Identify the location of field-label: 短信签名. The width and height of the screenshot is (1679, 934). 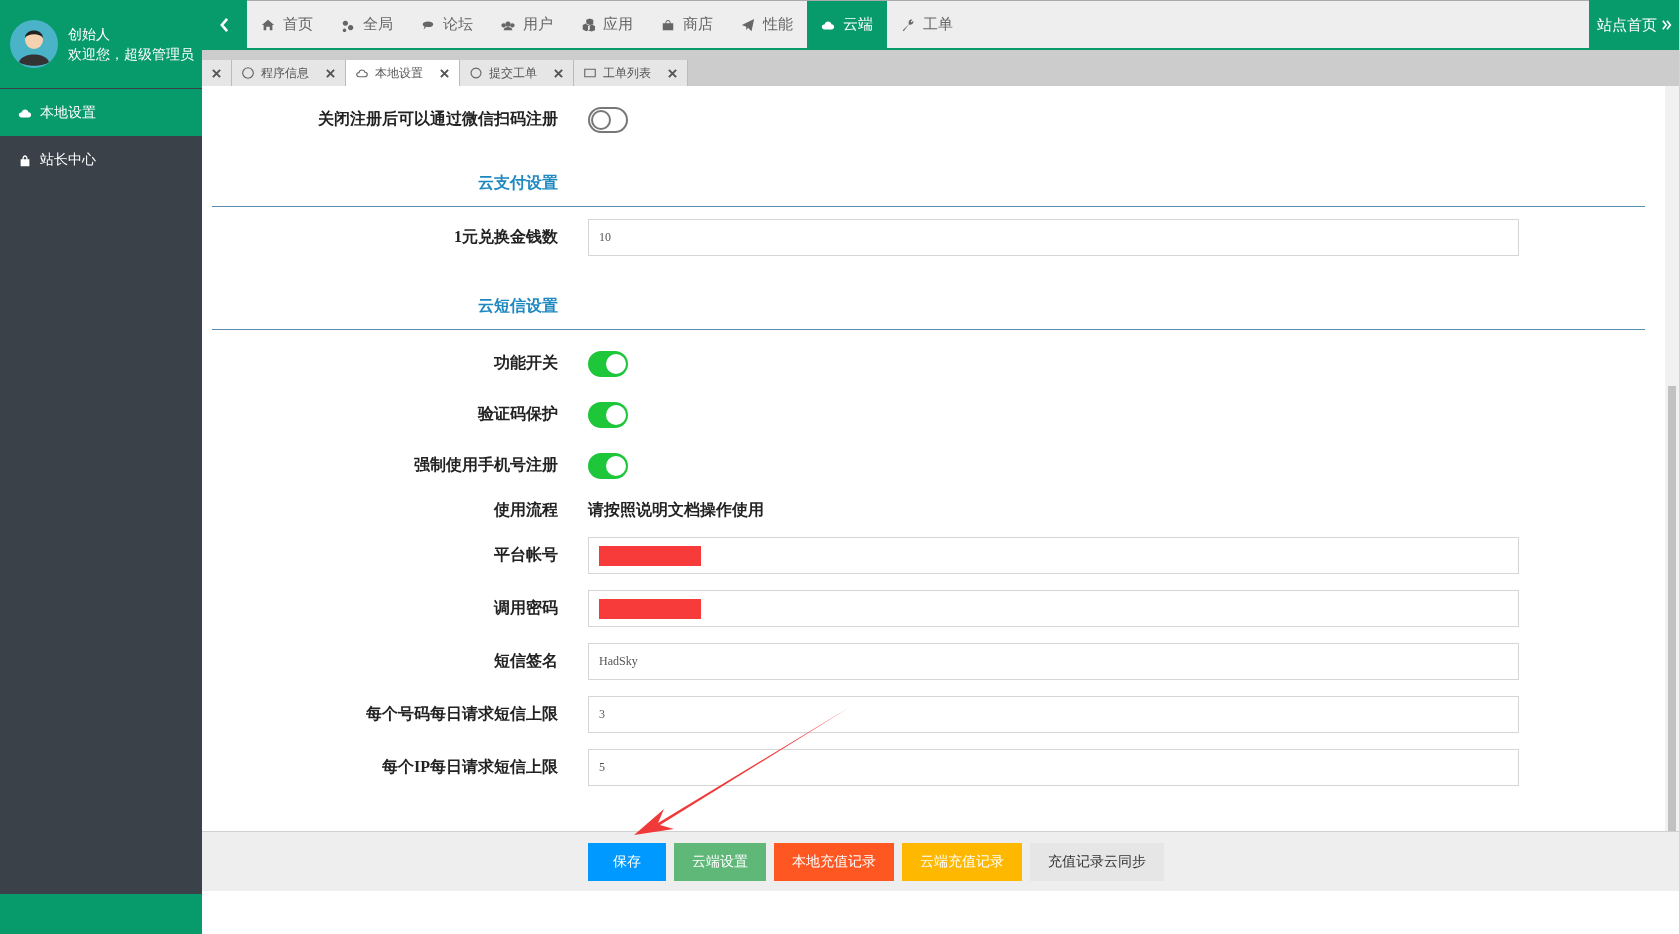
(526, 661).